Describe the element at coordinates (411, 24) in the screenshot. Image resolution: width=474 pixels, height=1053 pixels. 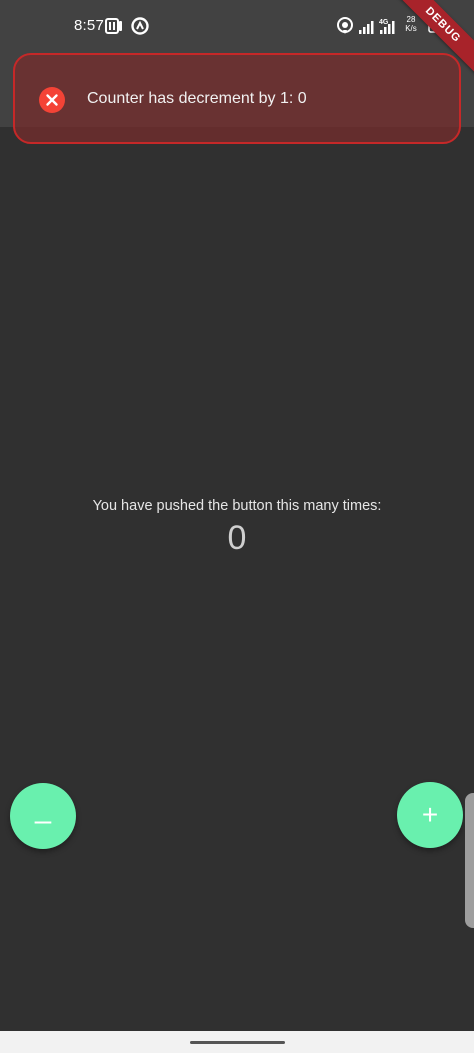
I see `network-speed: 28 K/s` at that location.